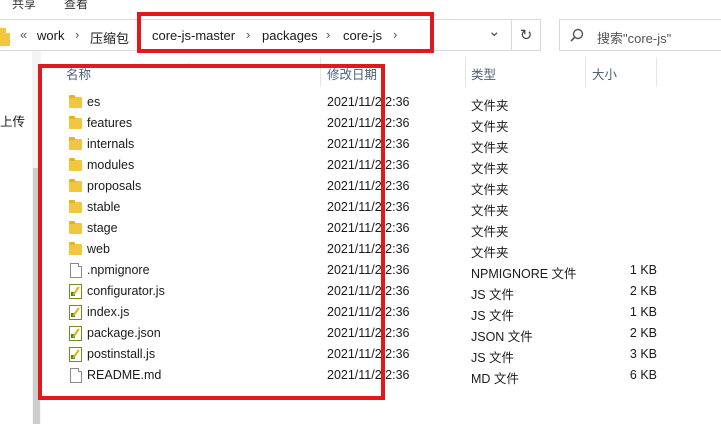 This screenshot has width=721, height=424. I want to click on refresh-button: ↻, so click(526, 35).